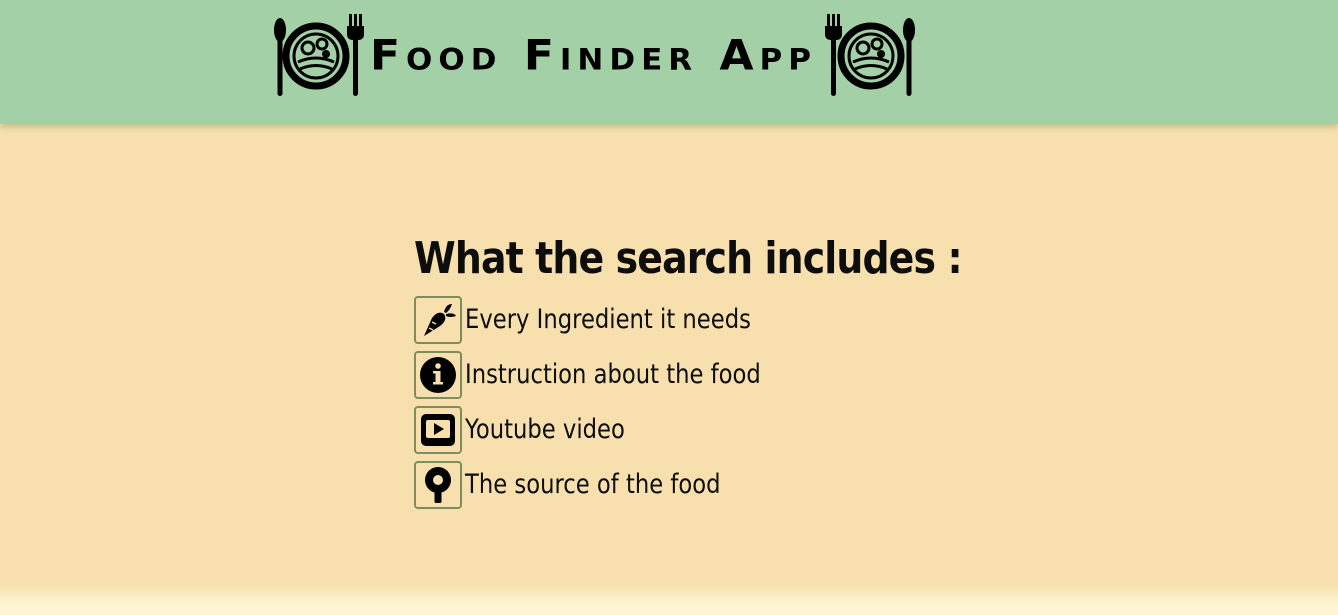 The width and height of the screenshot is (1338, 615). I want to click on list-item: Every Ingredient it needs, so click(732, 319).